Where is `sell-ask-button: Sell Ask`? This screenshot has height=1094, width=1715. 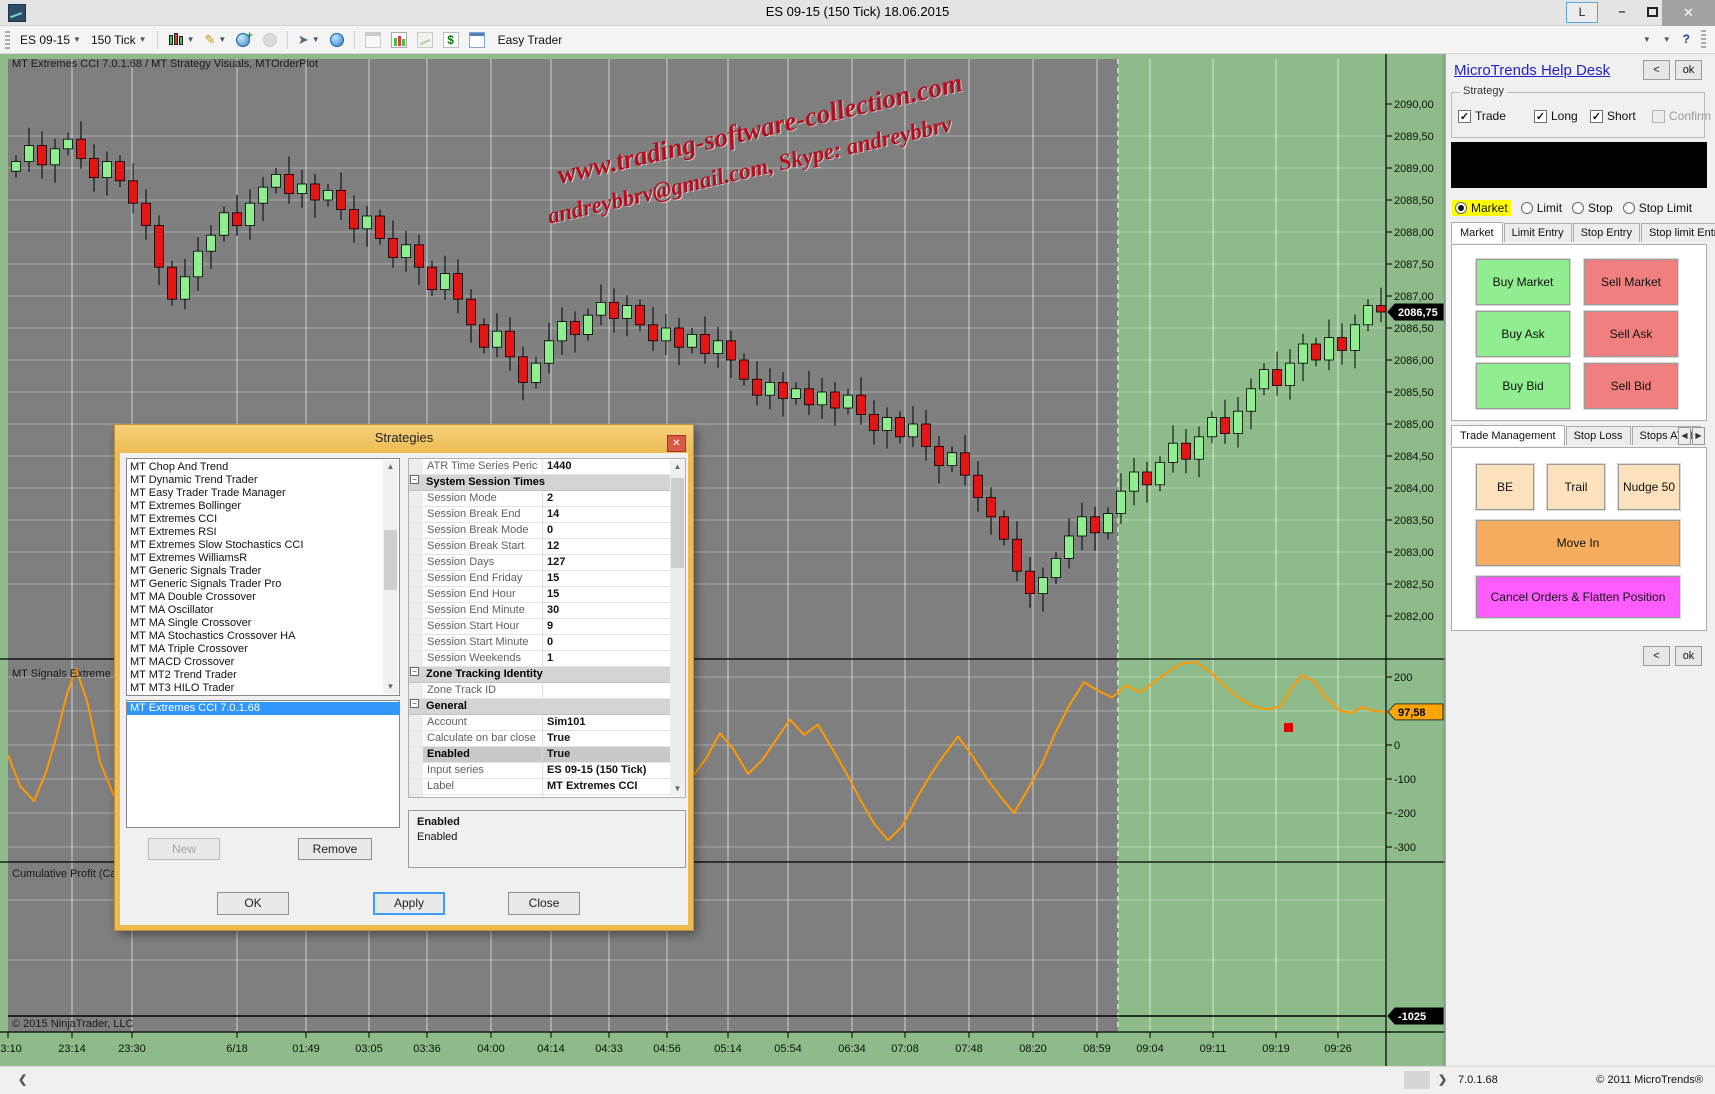
sell-ask-button: Sell Ask is located at coordinates (1631, 334).